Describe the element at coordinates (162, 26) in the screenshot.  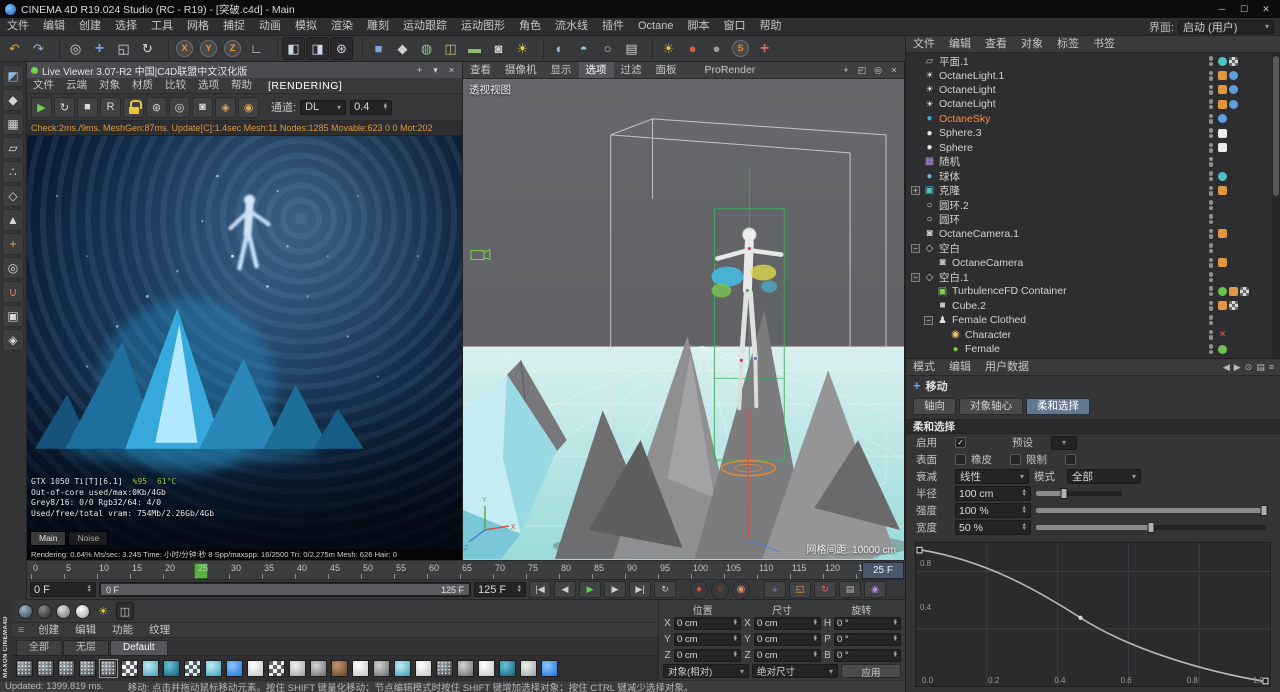
I see `menu-item: 工具` at that location.